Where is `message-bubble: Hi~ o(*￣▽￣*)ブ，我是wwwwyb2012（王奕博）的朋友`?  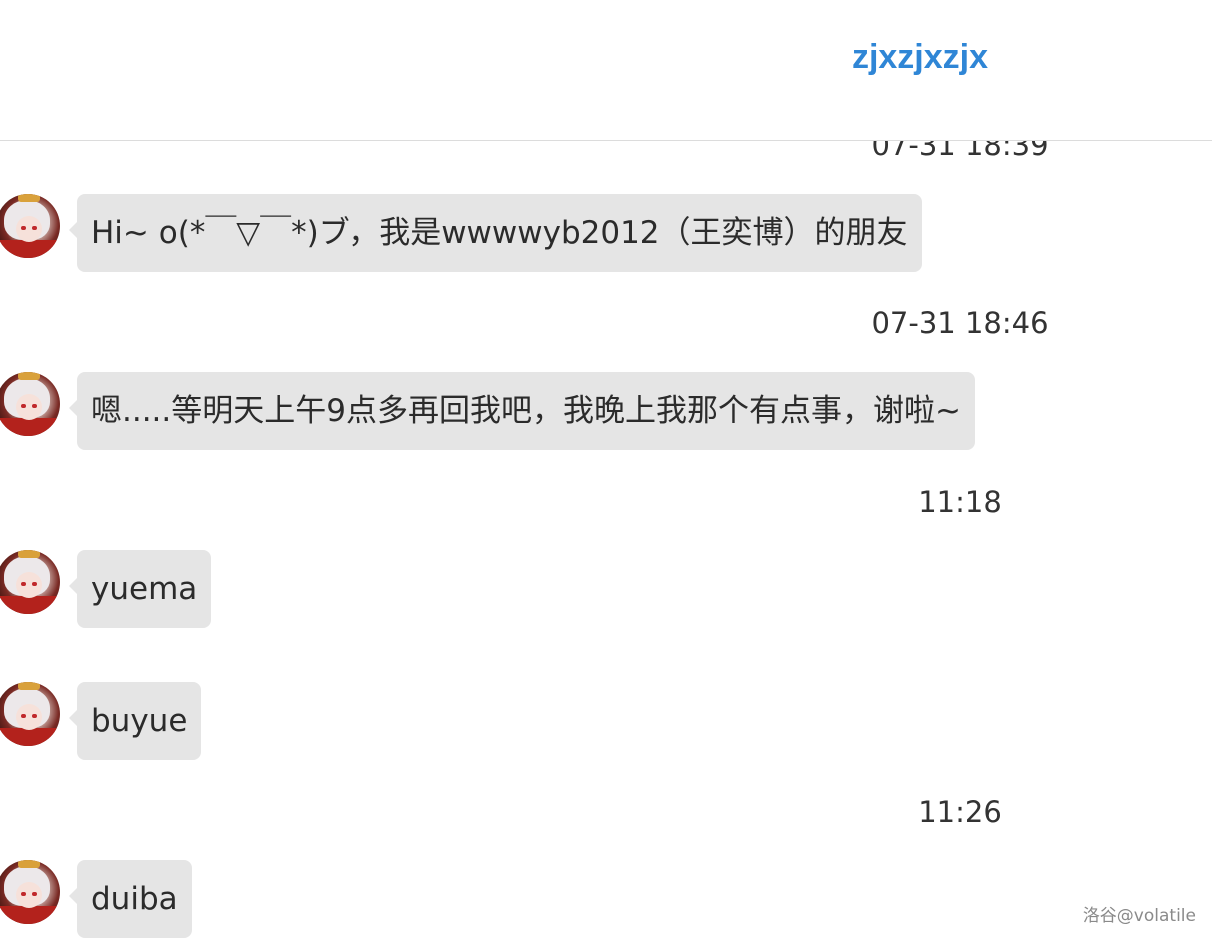 message-bubble: Hi~ o(*￣▽￣*)ブ，我是wwwwyb2012（王奕博）的朋友 is located at coordinates (495, 233).